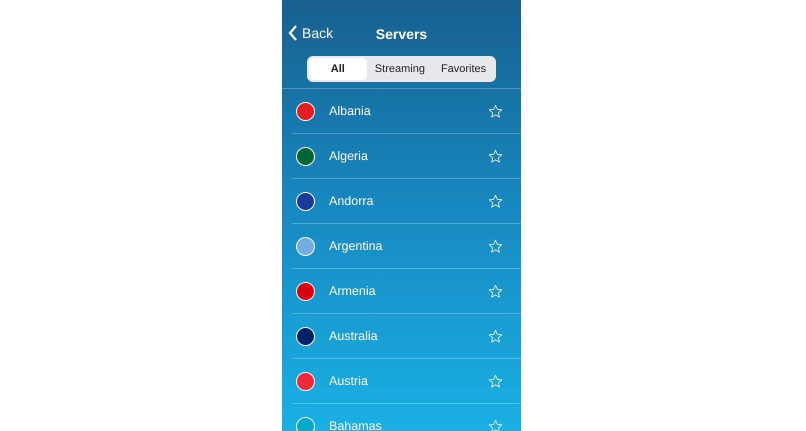  What do you see at coordinates (402, 34) in the screenshot?
I see `screen-title: Servers` at bounding box center [402, 34].